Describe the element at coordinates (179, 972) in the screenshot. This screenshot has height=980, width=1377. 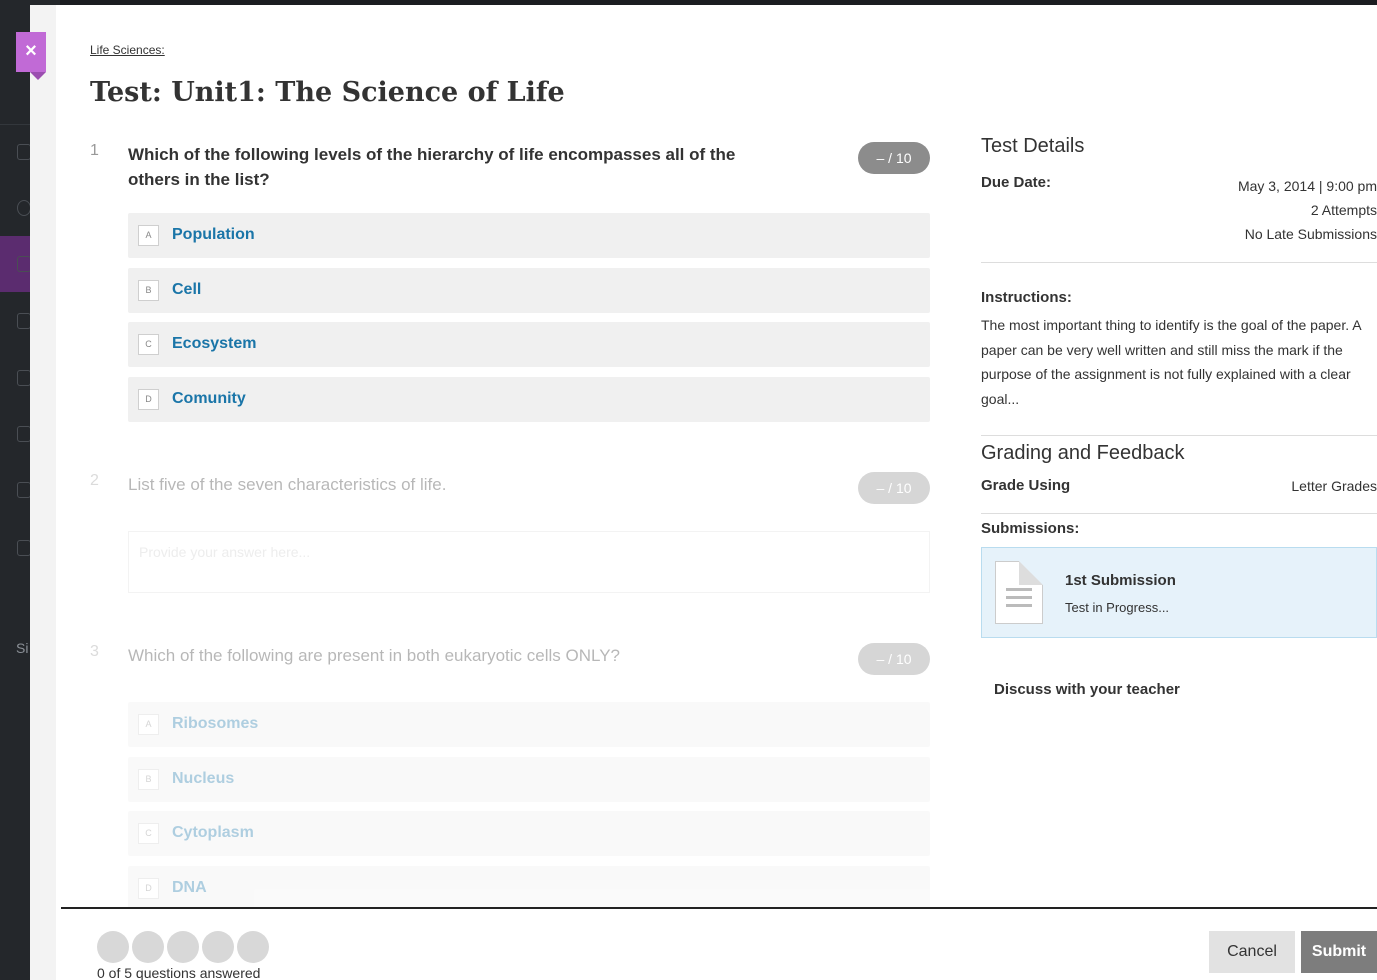
I see `progress-label: 0 of 5 questions answered` at that location.